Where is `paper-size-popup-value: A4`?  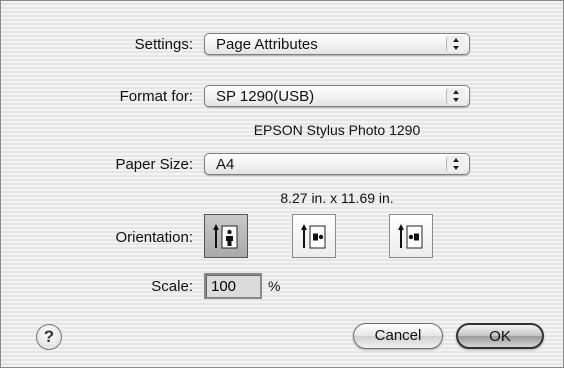 paper-size-popup-value: A4 is located at coordinates (225, 164).